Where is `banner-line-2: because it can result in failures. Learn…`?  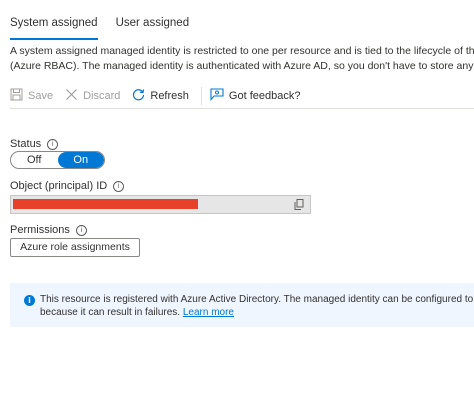 banner-line-2: because it can result in failures. Learn… is located at coordinates (257, 312).